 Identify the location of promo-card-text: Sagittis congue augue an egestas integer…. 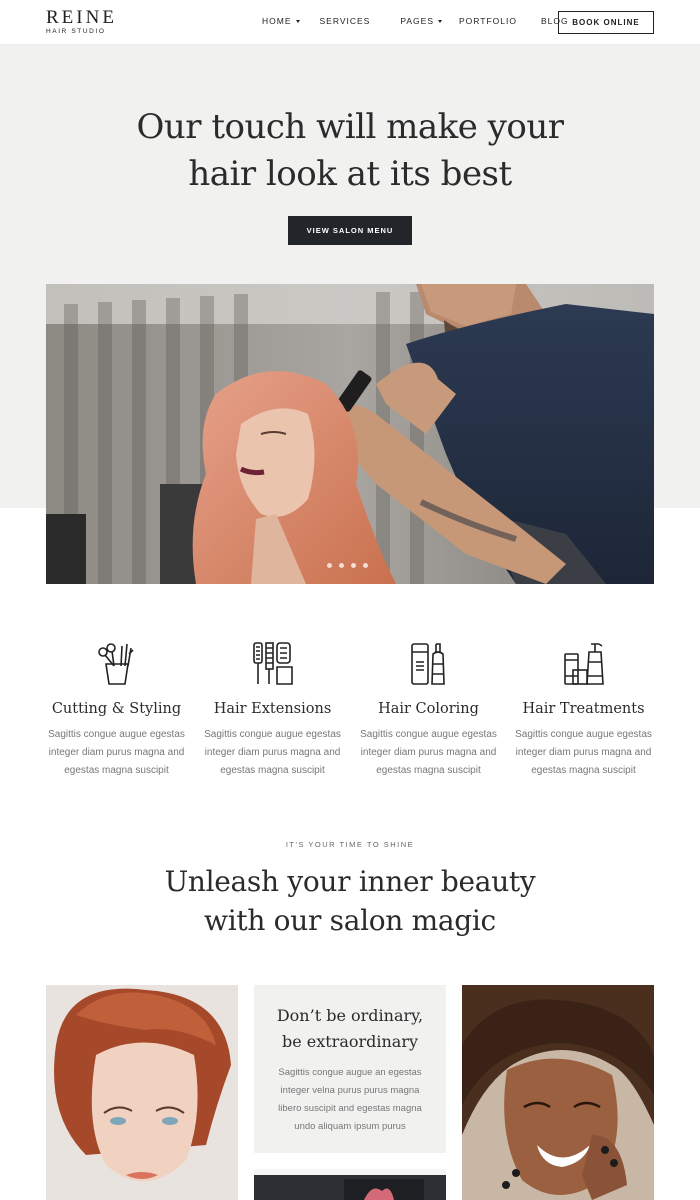
(350, 1099).